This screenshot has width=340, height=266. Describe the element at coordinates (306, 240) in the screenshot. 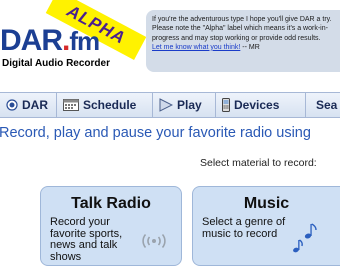

I see `music-notes-icon` at that location.